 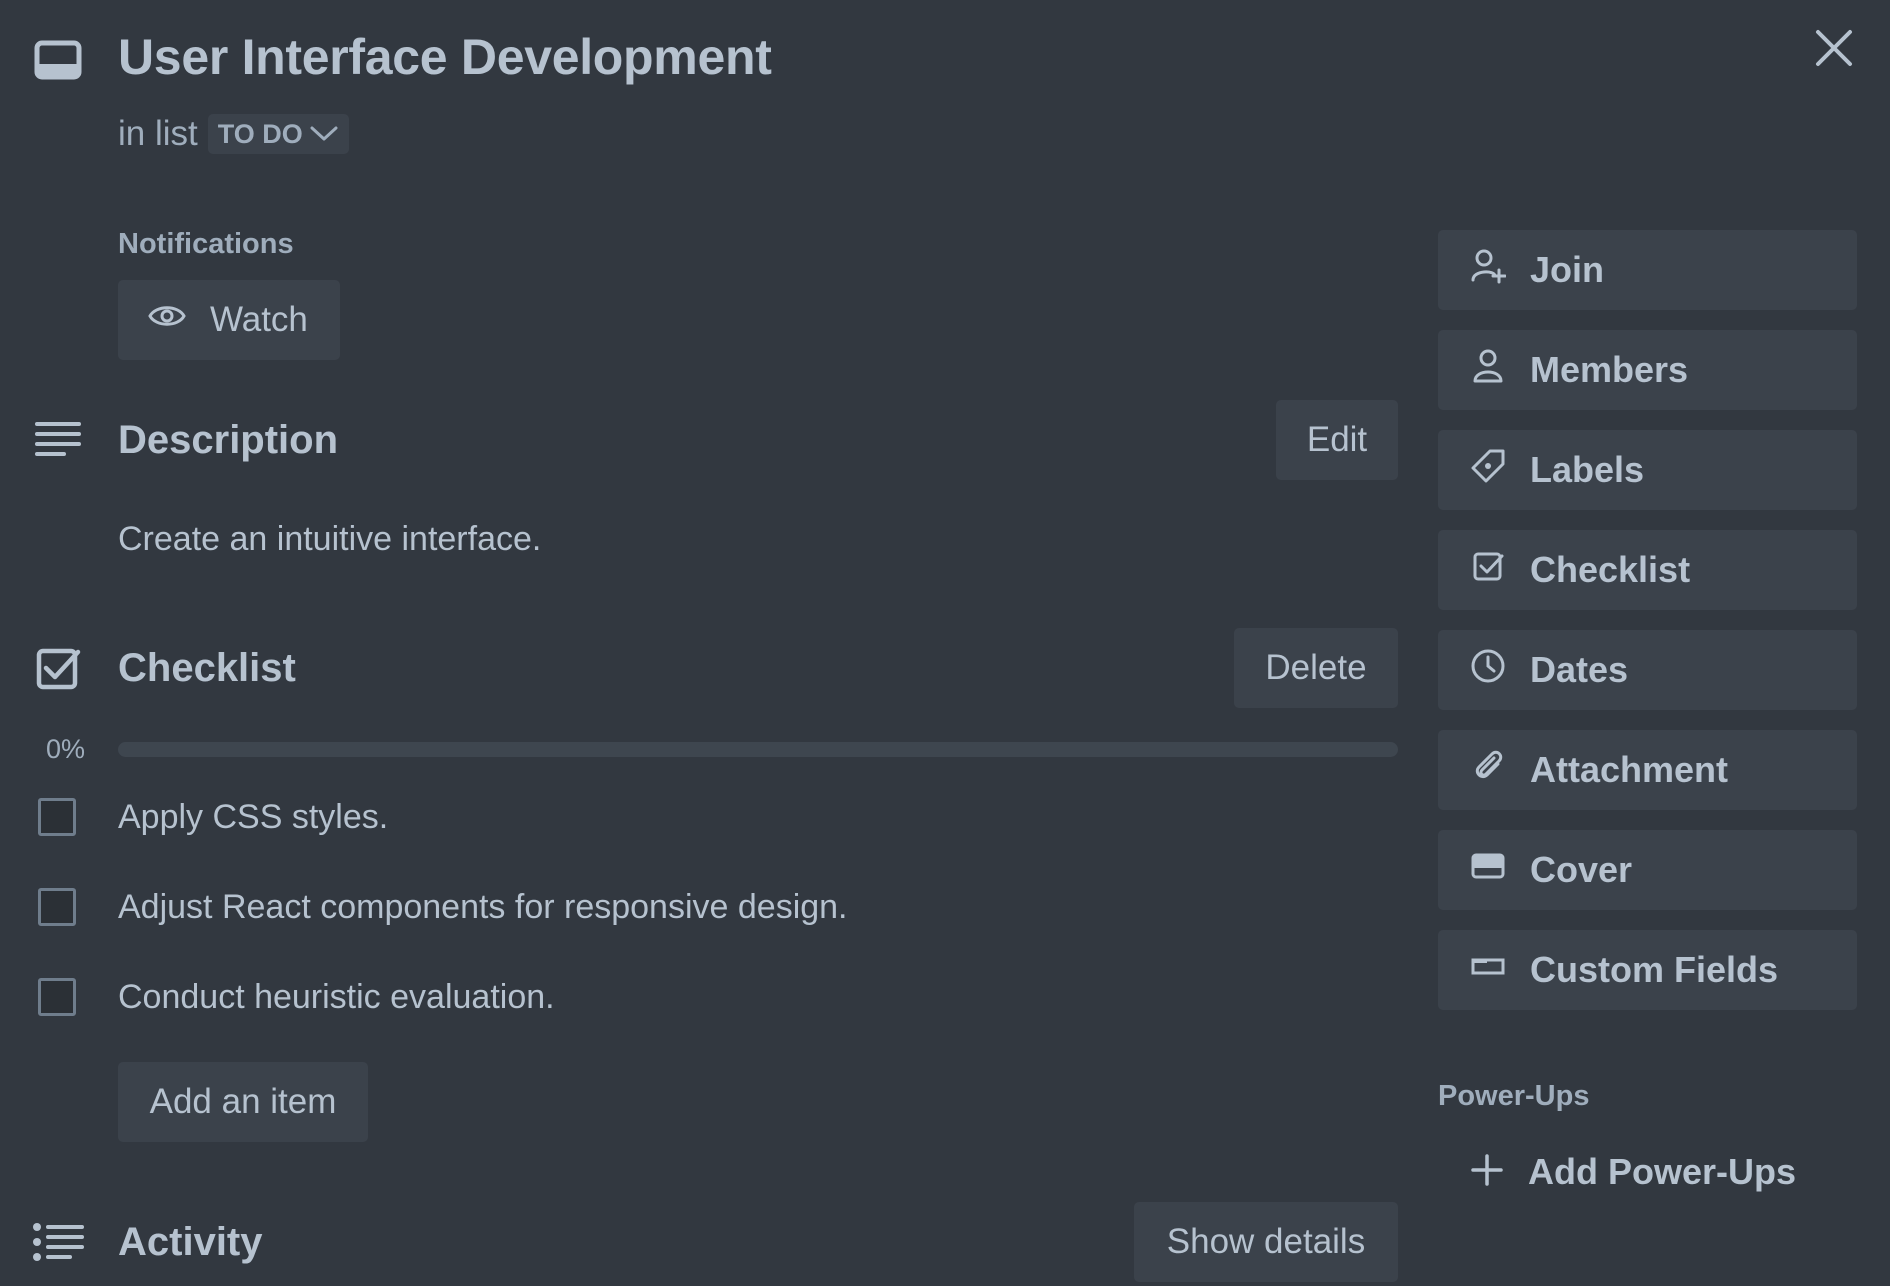 What do you see at coordinates (59, 668) in the screenshot?
I see `checklist-icon` at bounding box center [59, 668].